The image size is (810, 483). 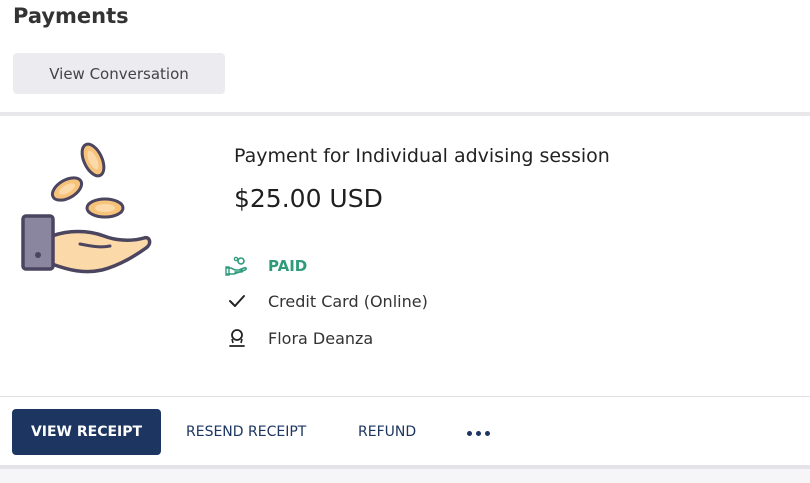 What do you see at coordinates (86, 432) in the screenshot?
I see `view-receipt-button: VIEW RECEIPT` at bounding box center [86, 432].